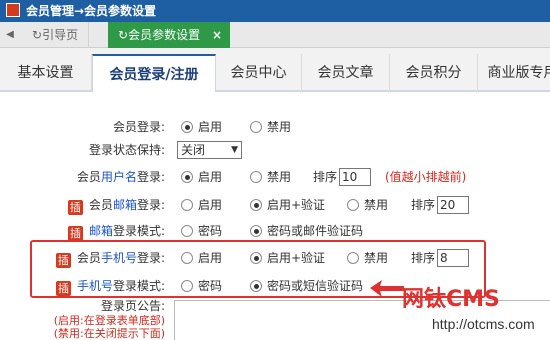  I want to click on tab-member-center: 会员中心, so click(259, 73).